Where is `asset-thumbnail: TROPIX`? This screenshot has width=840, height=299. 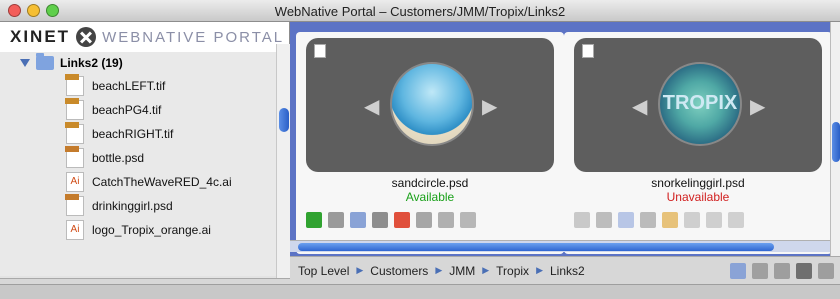 asset-thumbnail: TROPIX is located at coordinates (700, 104).